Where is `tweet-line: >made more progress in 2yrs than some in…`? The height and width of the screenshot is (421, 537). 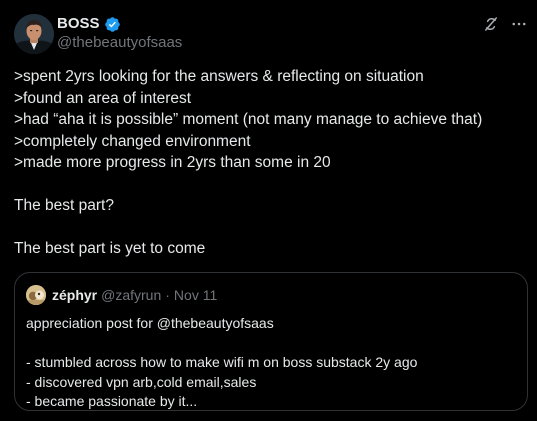 tweet-line: >made more progress in 2yrs than some in… is located at coordinates (172, 162).